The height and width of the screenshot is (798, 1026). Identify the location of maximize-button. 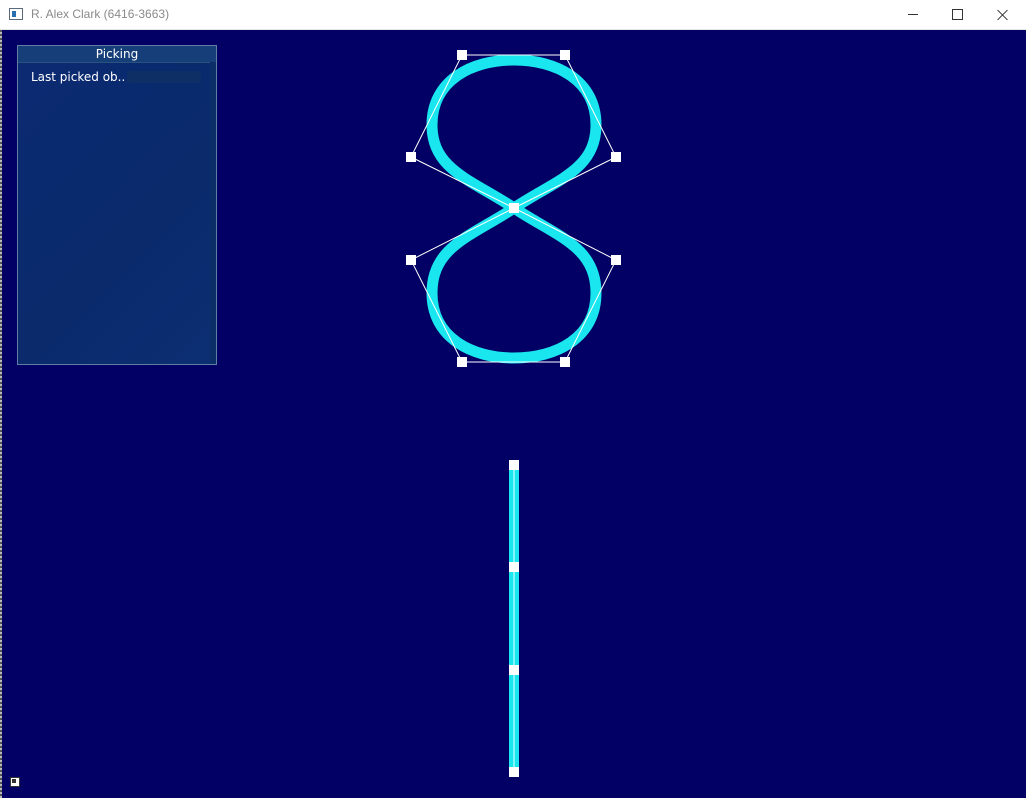
(957, 14).